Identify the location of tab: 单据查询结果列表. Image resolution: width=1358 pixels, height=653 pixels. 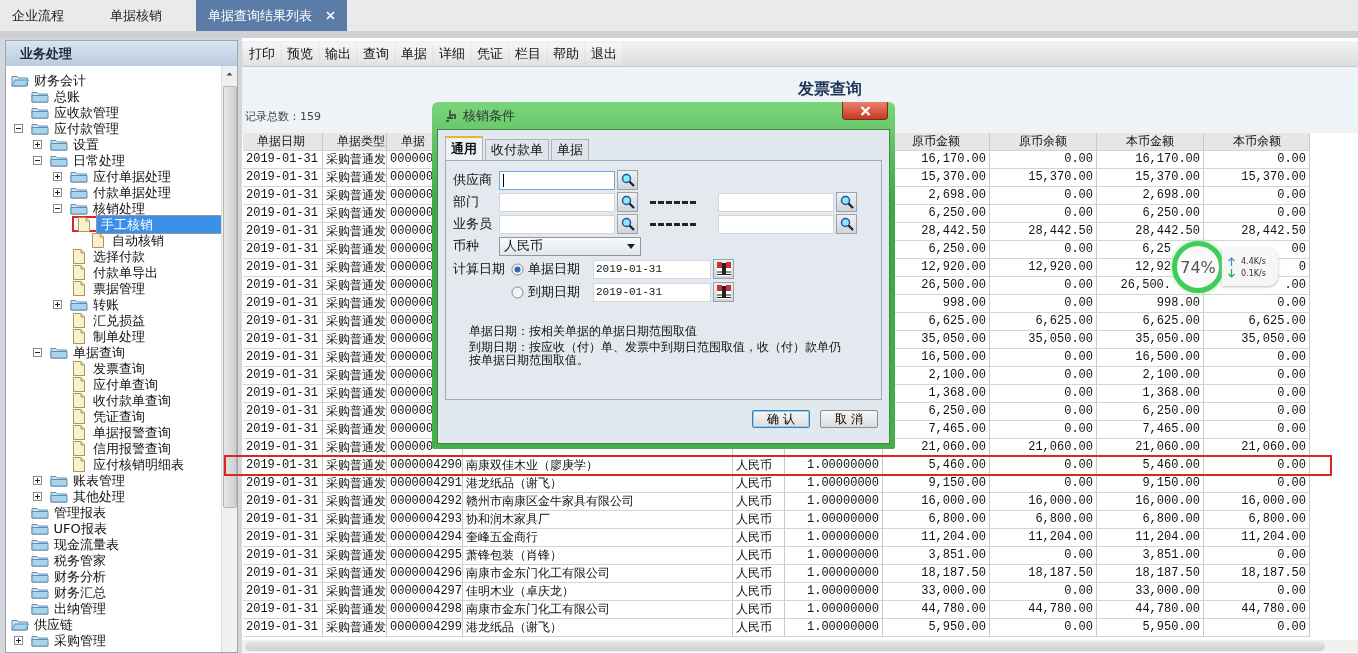
(271, 15).